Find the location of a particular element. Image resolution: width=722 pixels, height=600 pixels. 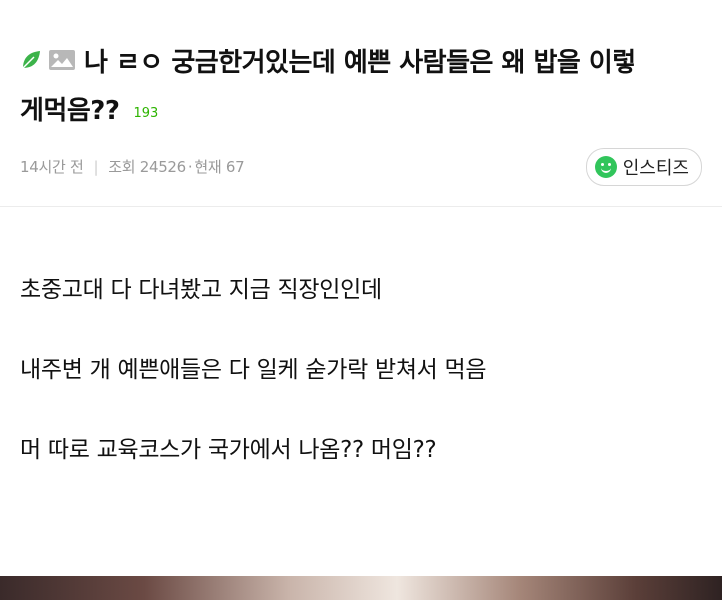

board-name: 인스티즈 is located at coordinates (655, 168).